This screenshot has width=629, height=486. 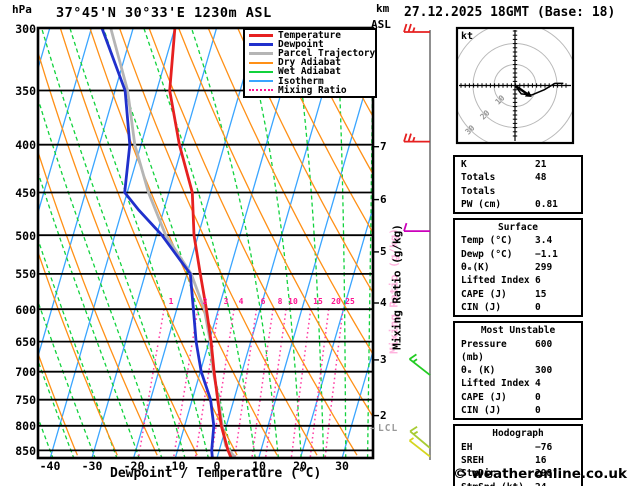 I want to click on pressure-tick-label: 550, so click(x=25, y=274).